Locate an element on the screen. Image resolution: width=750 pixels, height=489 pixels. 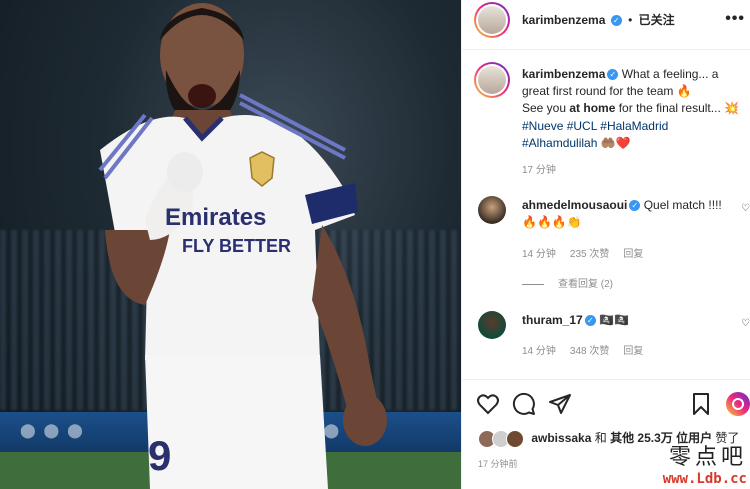
bookmark-icon is located at coordinates (701, 404).